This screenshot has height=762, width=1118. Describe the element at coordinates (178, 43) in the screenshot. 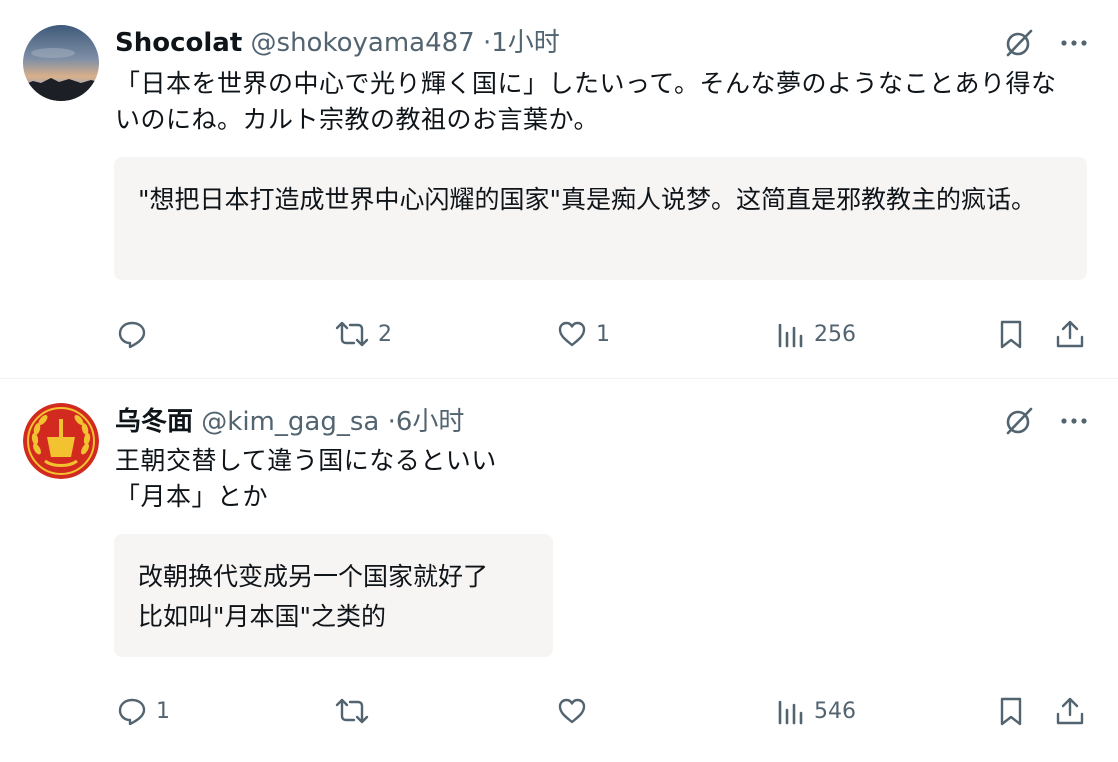

I see `display-name: Shocolat` at that location.